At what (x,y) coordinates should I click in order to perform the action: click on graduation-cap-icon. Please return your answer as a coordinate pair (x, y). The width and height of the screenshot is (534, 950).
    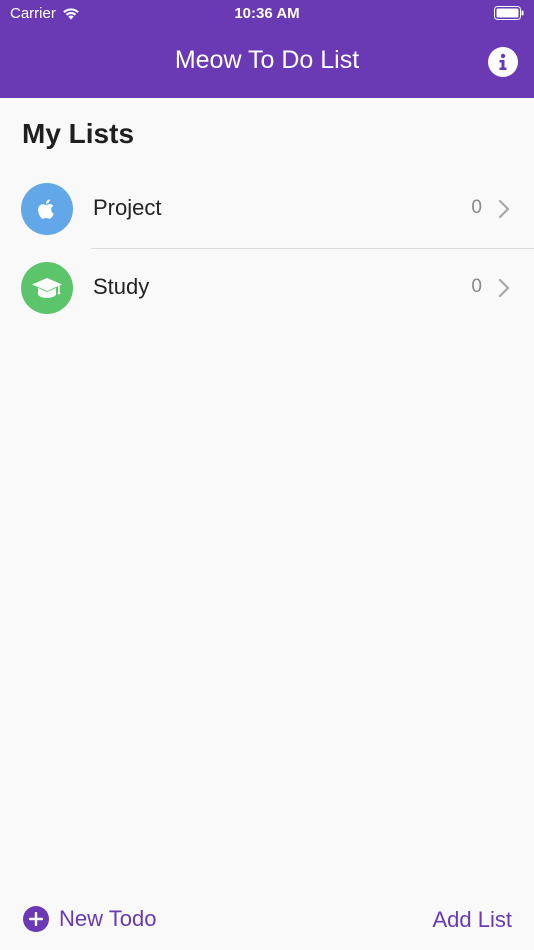
    Looking at the image, I should click on (47, 288).